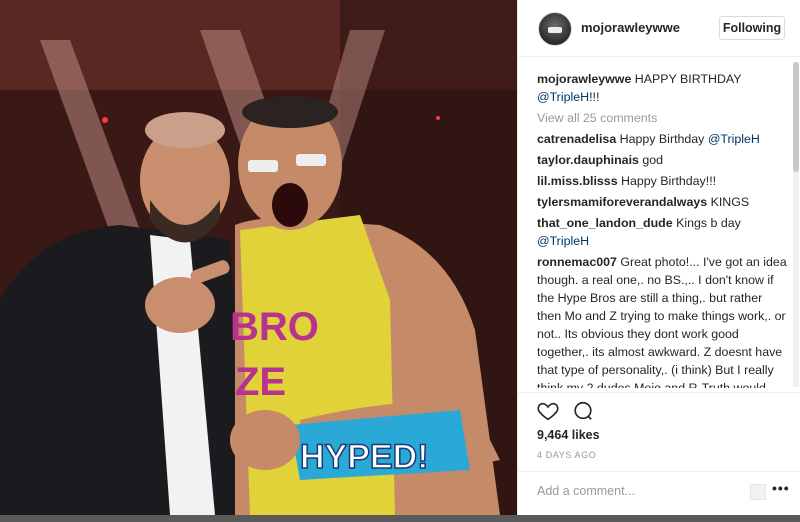  I want to click on shirt-text-ze: ZE, so click(260, 382).